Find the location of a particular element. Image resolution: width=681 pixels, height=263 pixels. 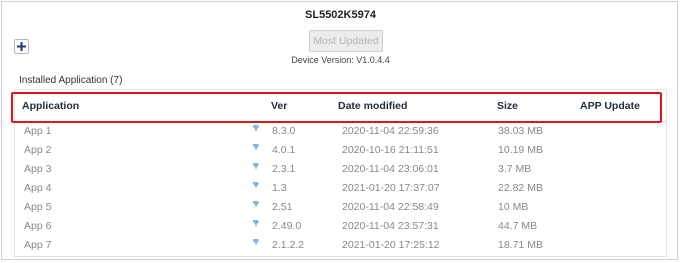

cell-date-modified: 2021-01-20 17:25:12 is located at coordinates (391, 245).